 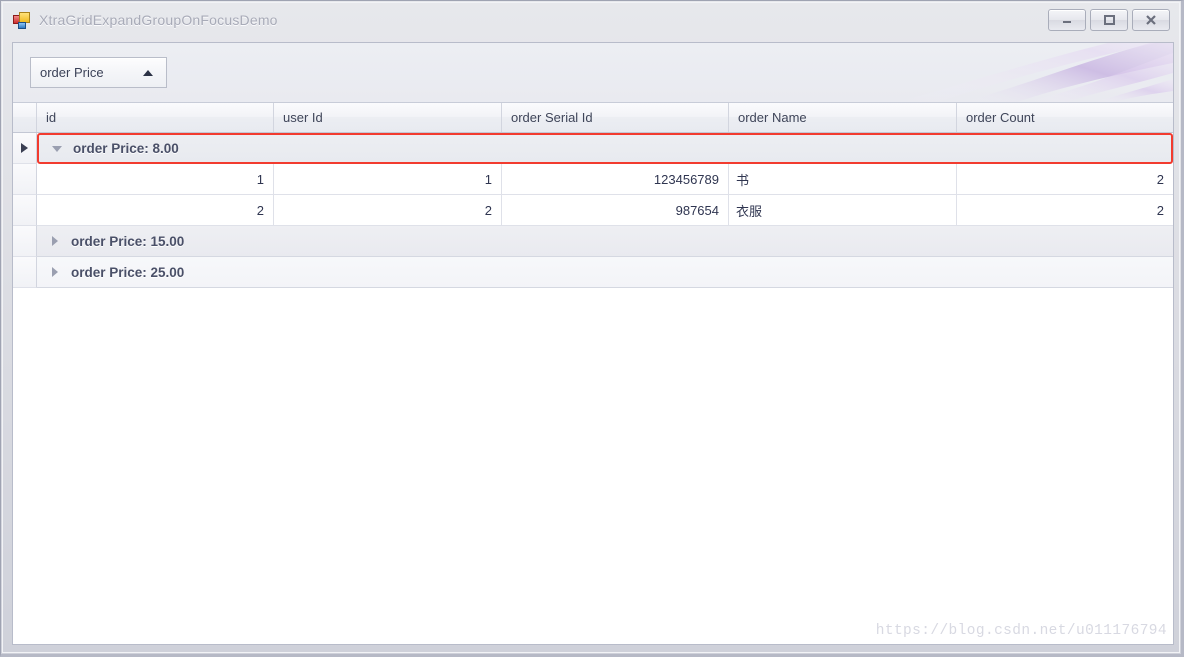 I want to click on close-button, so click(x=1151, y=20).